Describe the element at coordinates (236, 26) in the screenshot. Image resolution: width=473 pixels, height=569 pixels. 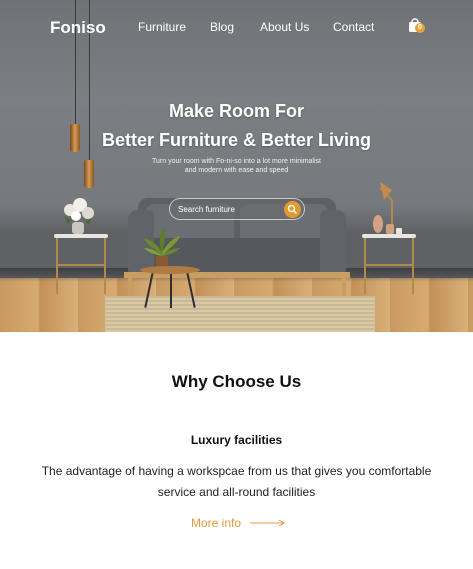
I see `navbar: Foniso Furniture Blog About Us Contact 0` at that location.